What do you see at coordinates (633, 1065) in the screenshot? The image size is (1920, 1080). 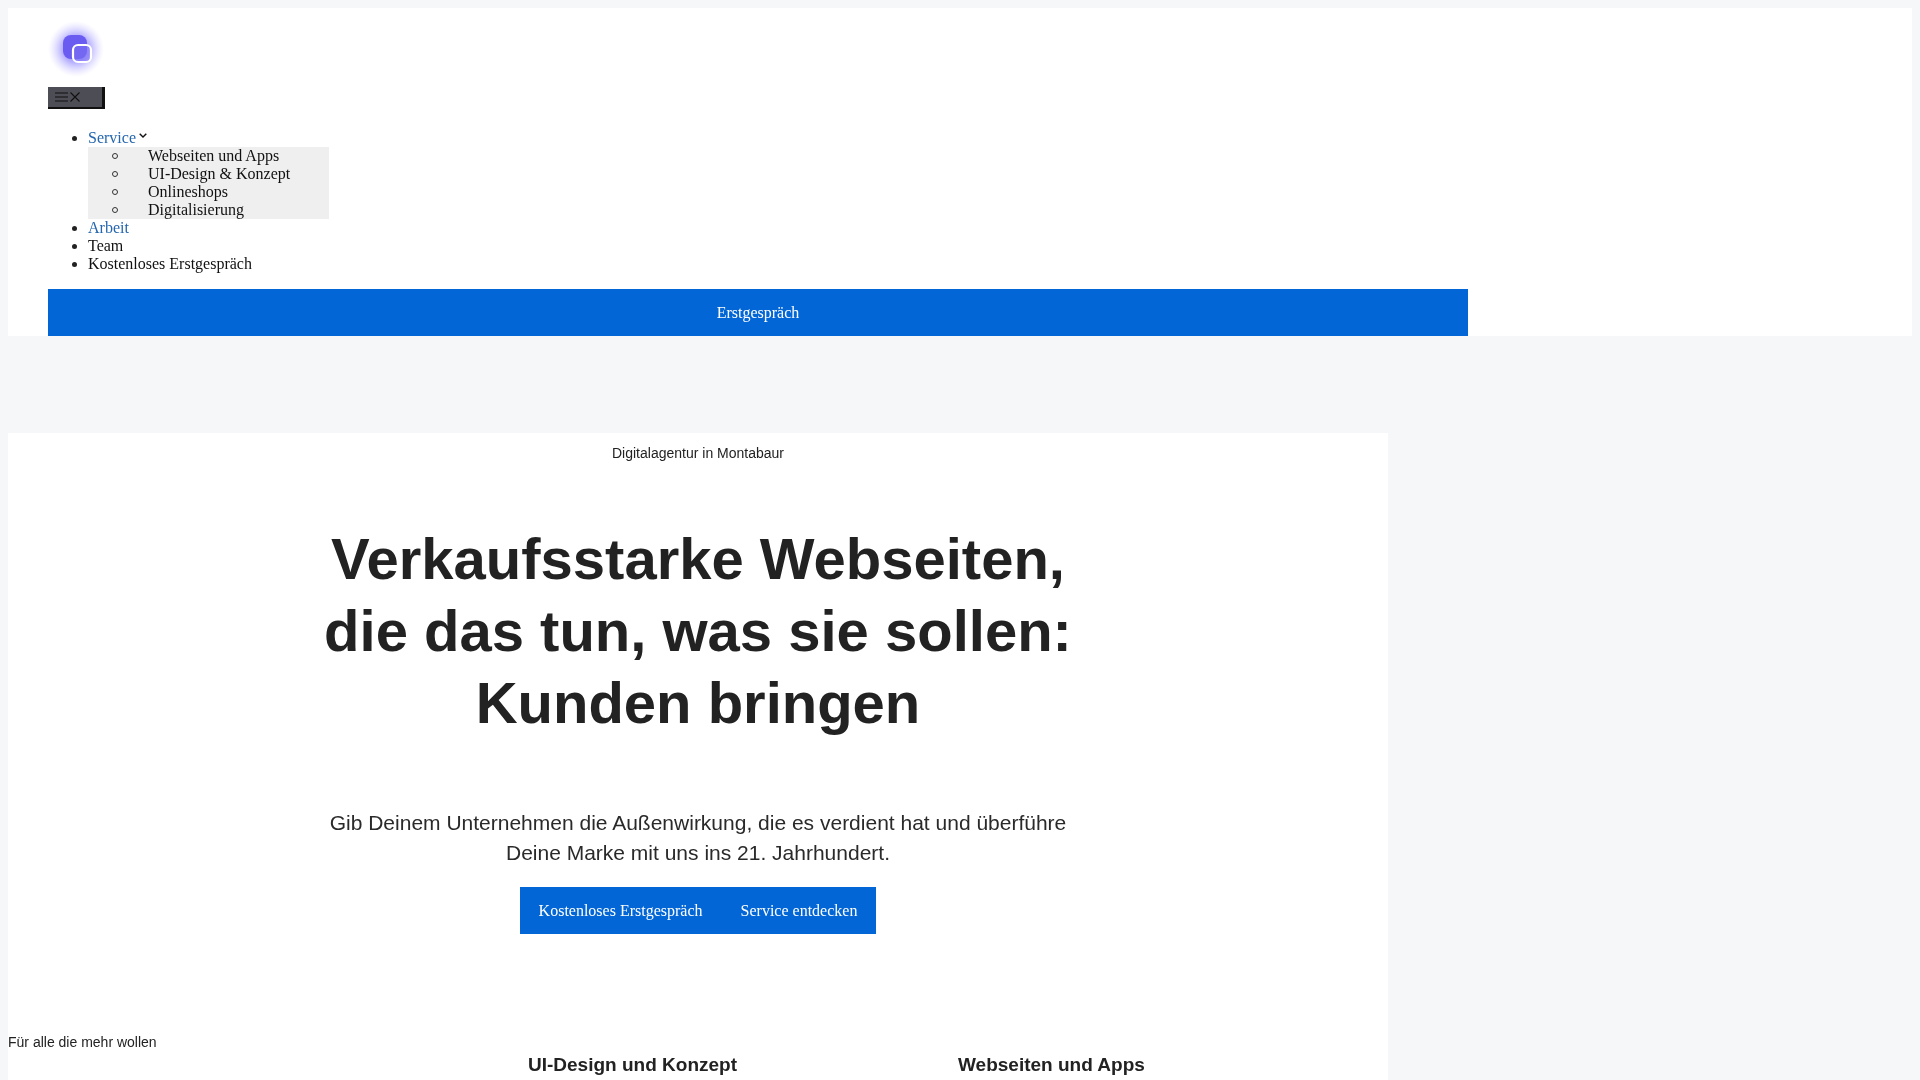 I see `service-title: UI-Design und Konzept` at bounding box center [633, 1065].